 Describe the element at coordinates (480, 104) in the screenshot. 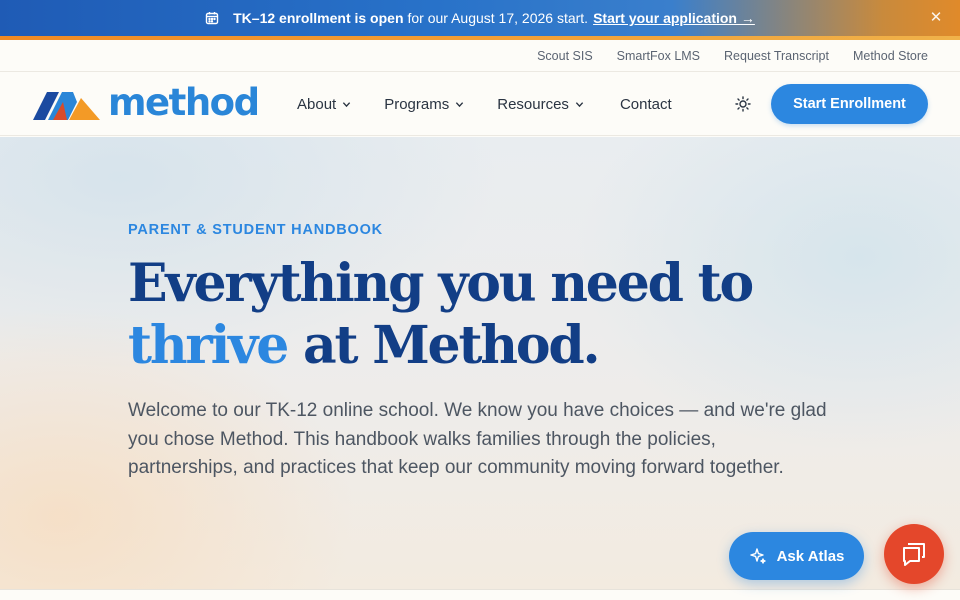

I see `main-nav: method About Programs Resources Contact` at that location.